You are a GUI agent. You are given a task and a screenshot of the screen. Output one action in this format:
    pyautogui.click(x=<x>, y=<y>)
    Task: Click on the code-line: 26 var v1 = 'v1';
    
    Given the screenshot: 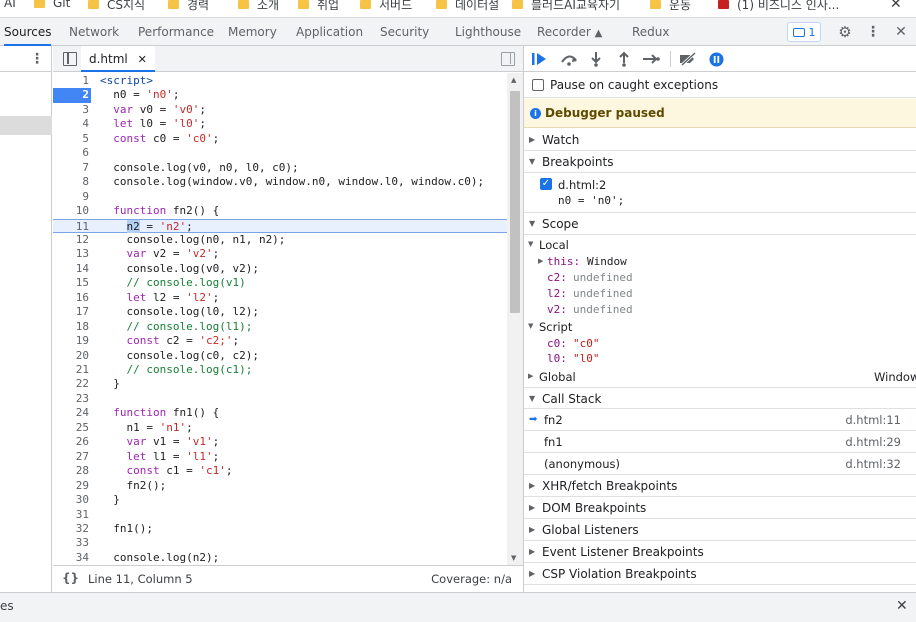 What is the action you would take?
    pyautogui.click(x=280, y=442)
    